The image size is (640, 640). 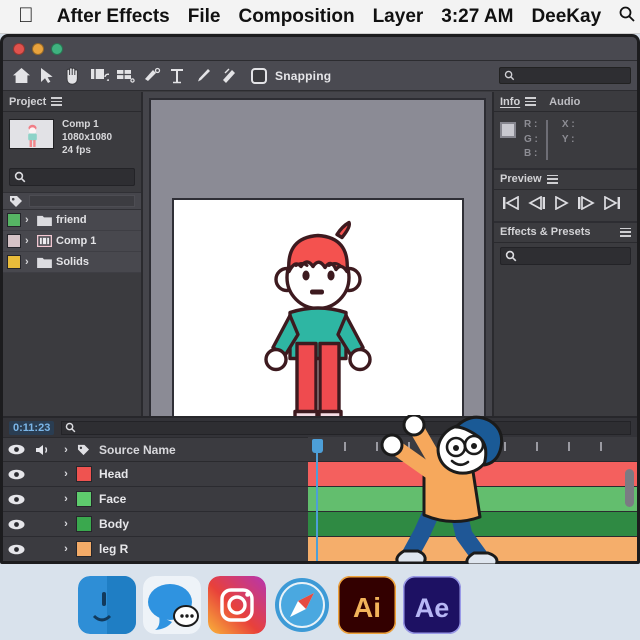 I want to click on playhead-marker, so click(x=317, y=446).